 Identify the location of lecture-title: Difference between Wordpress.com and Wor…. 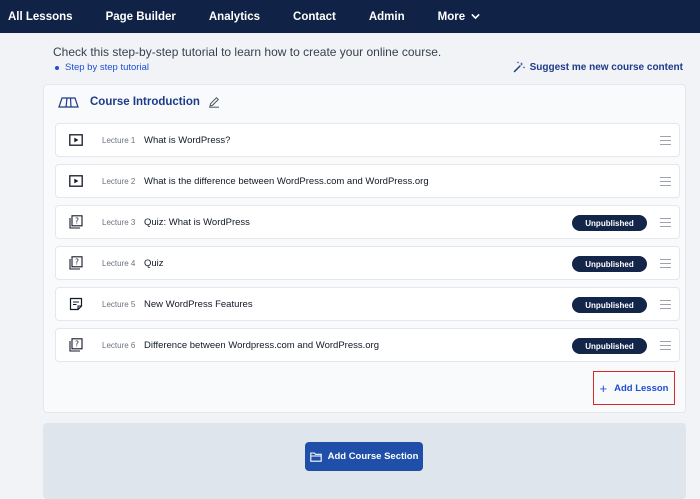
(261, 345).